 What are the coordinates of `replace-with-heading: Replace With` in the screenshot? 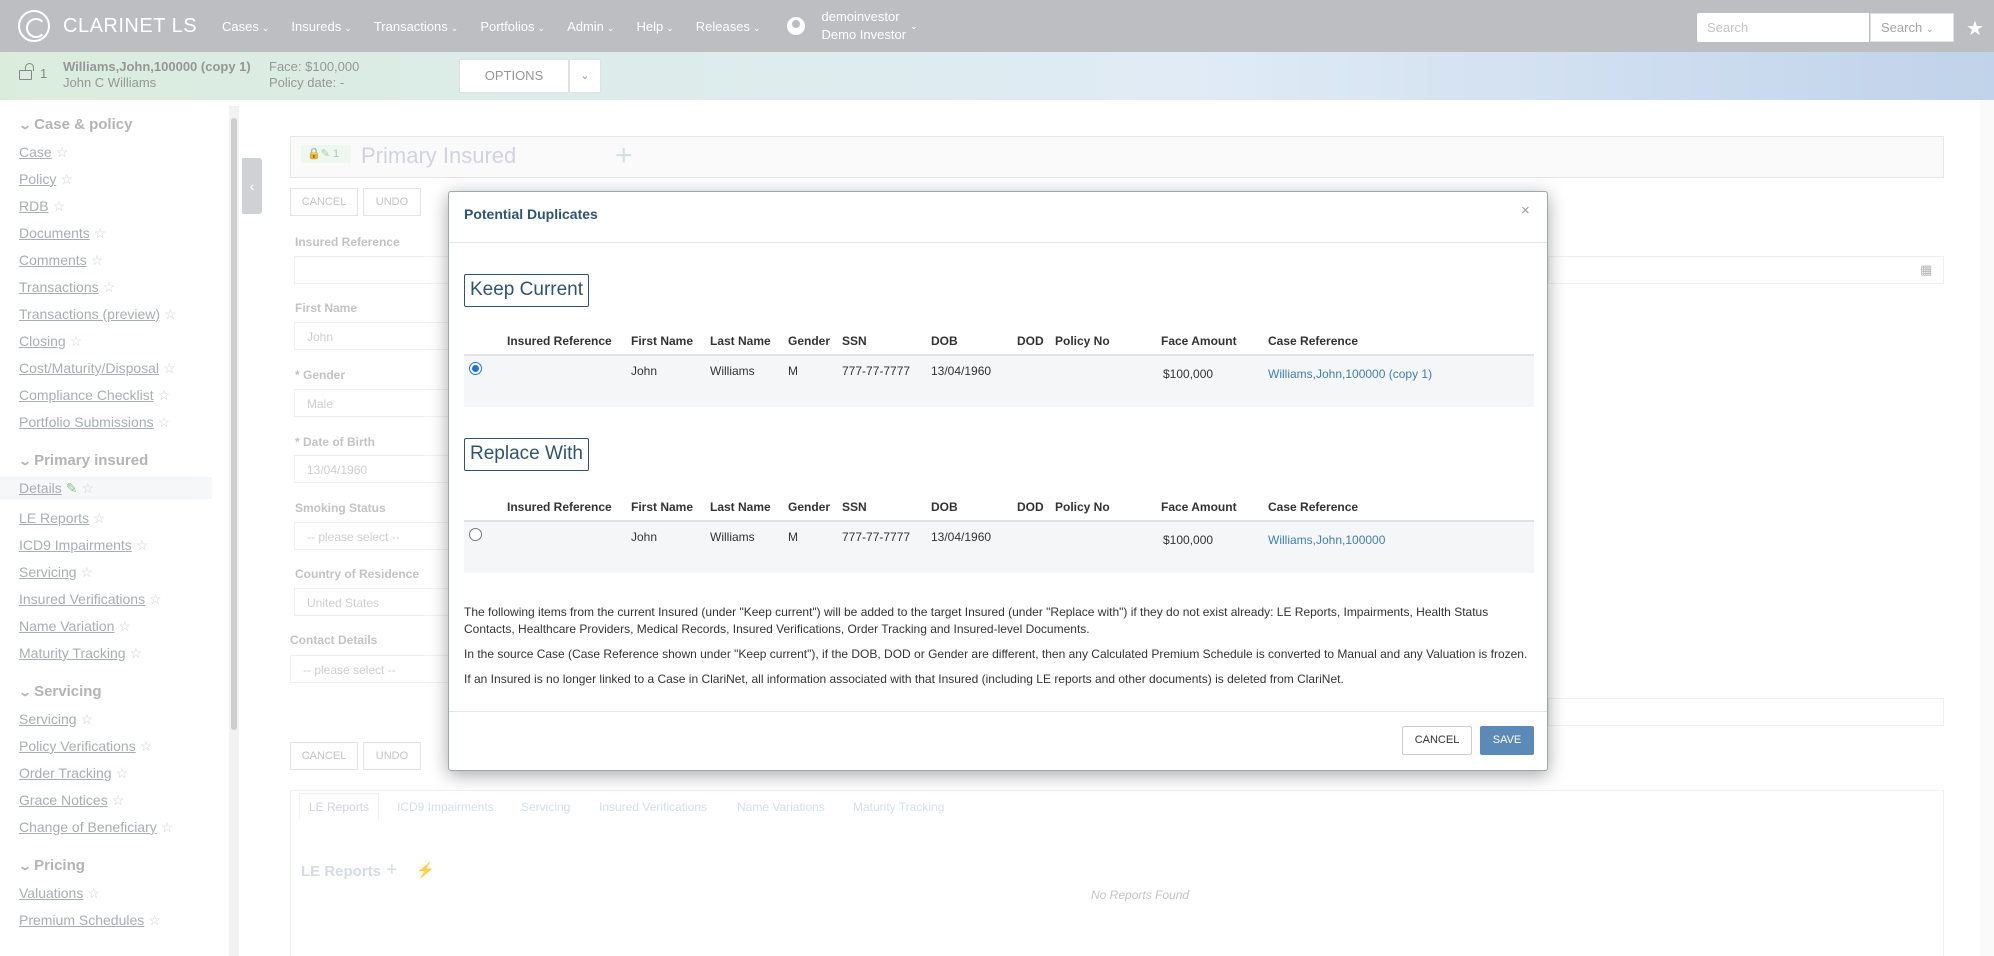 It's located at (526, 454).